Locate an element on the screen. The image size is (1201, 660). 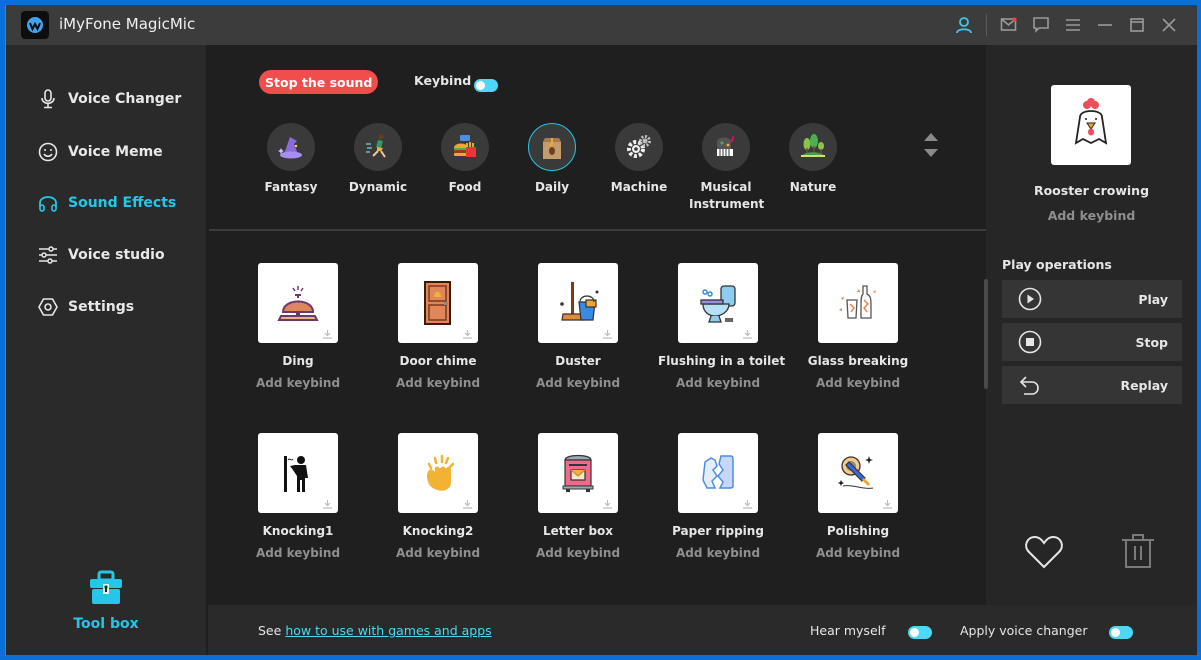
runner-icon is located at coordinates (378, 147).